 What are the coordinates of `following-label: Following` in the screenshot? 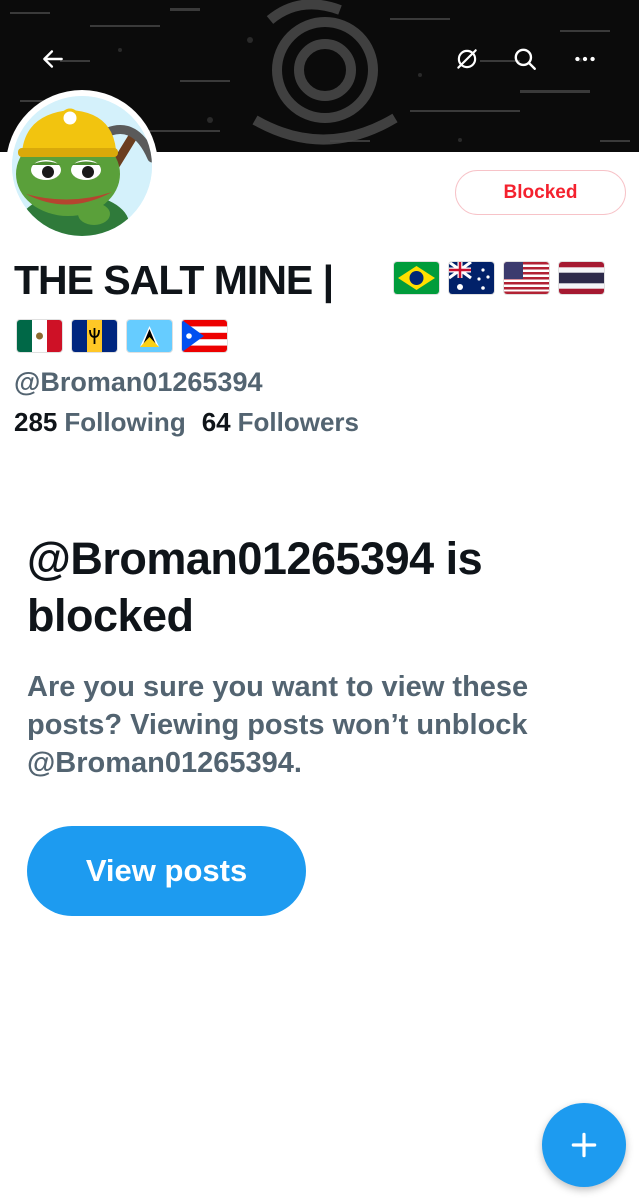 It's located at (125, 422).